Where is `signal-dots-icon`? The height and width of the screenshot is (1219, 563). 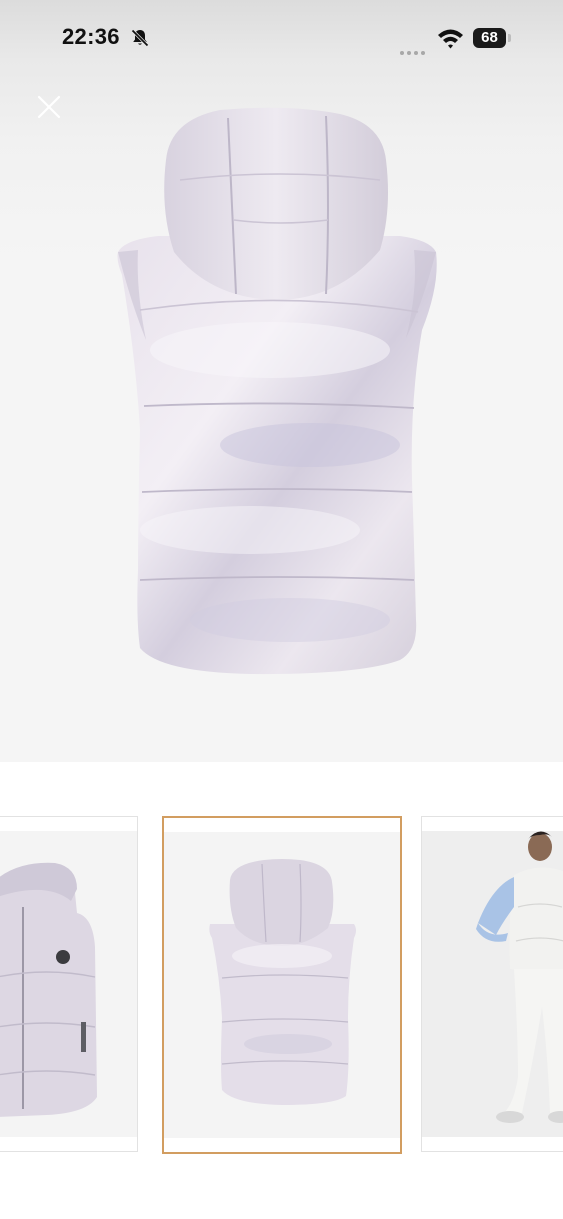 signal-dots-icon is located at coordinates (414, 51).